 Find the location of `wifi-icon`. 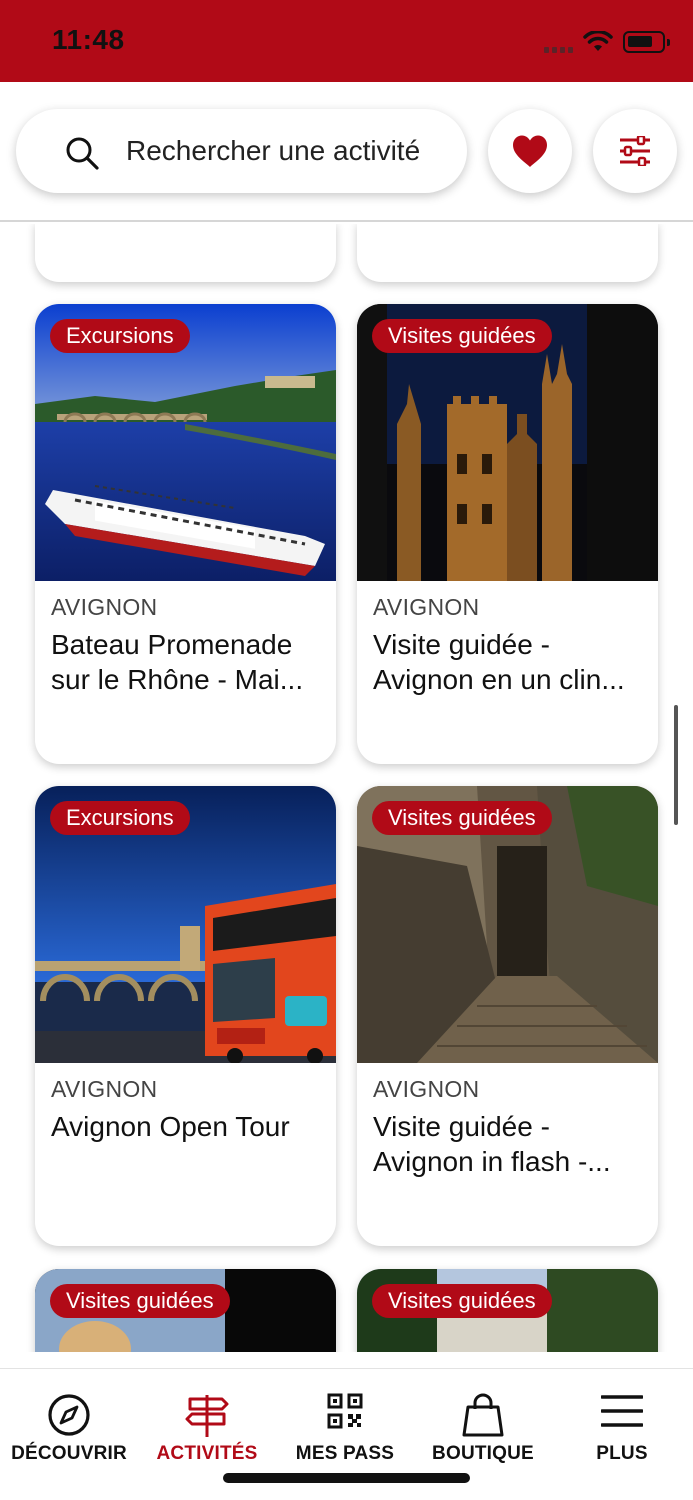

wifi-icon is located at coordinates (598, 41).